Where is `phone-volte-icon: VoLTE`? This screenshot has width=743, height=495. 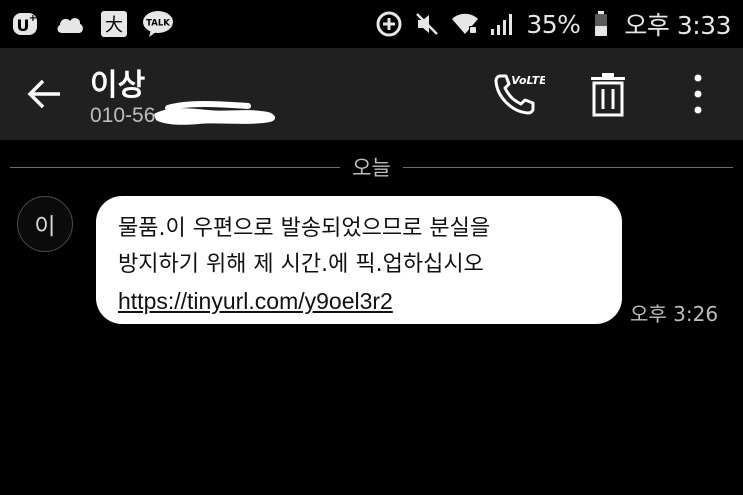 phone-volte-icon: VoLTE is located at coordinates (519, 94).